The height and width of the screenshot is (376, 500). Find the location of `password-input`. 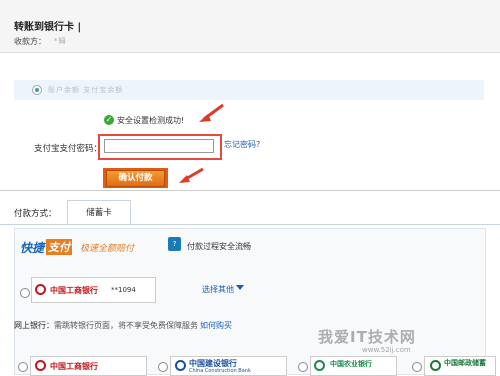

password-input is located at coordinates (159, 146).